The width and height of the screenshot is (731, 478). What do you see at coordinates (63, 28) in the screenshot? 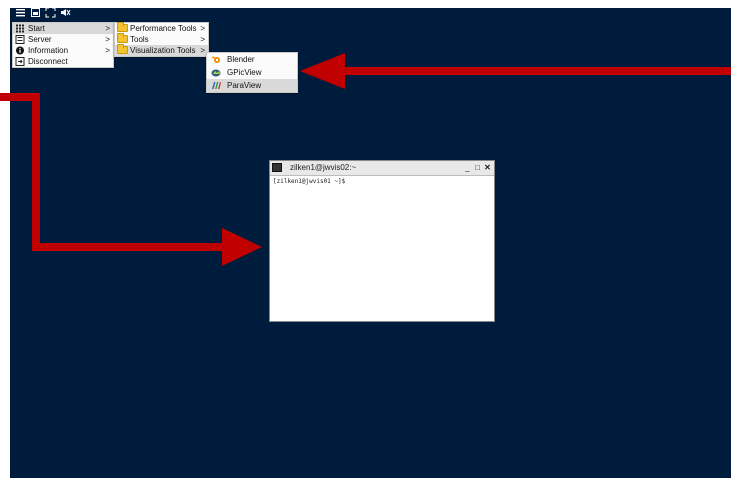
I see `menu-item-start: Start >` at bounding box center [63, 28].